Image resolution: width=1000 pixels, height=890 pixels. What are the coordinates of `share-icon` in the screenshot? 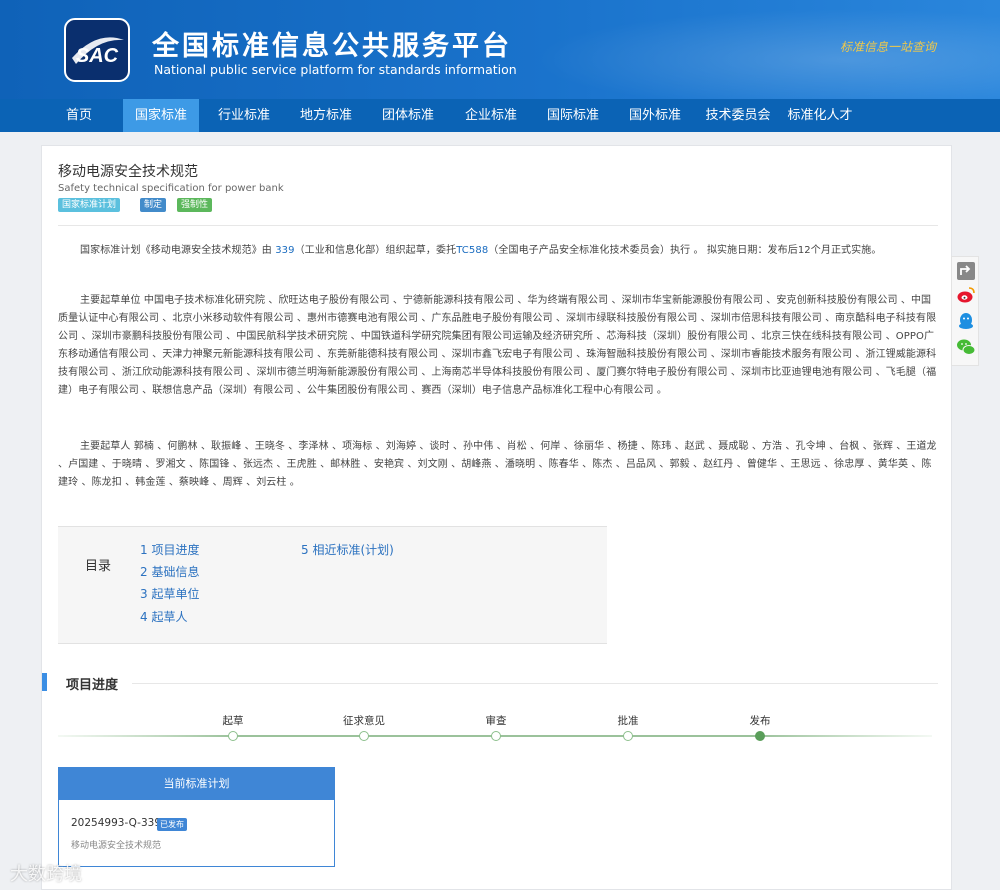 It's located at (966, 271).